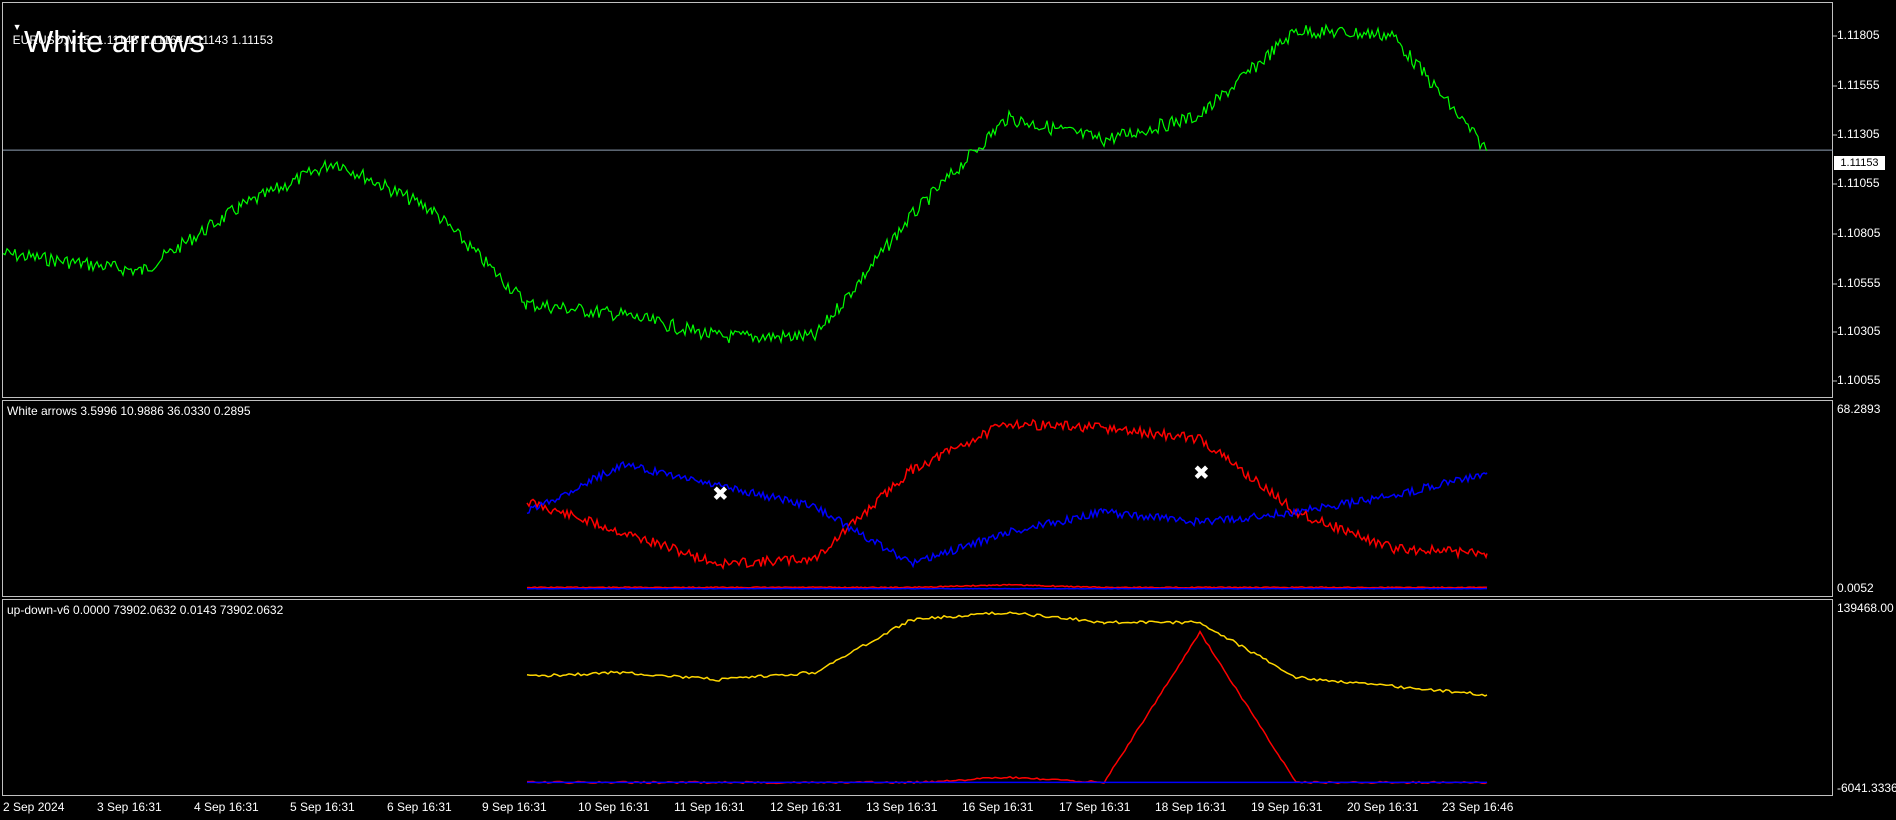  What do you see at coordinates (1859, 331) in the screenshot?
I see `price-tick: 1.10305` at bounding box center [1859, 331].